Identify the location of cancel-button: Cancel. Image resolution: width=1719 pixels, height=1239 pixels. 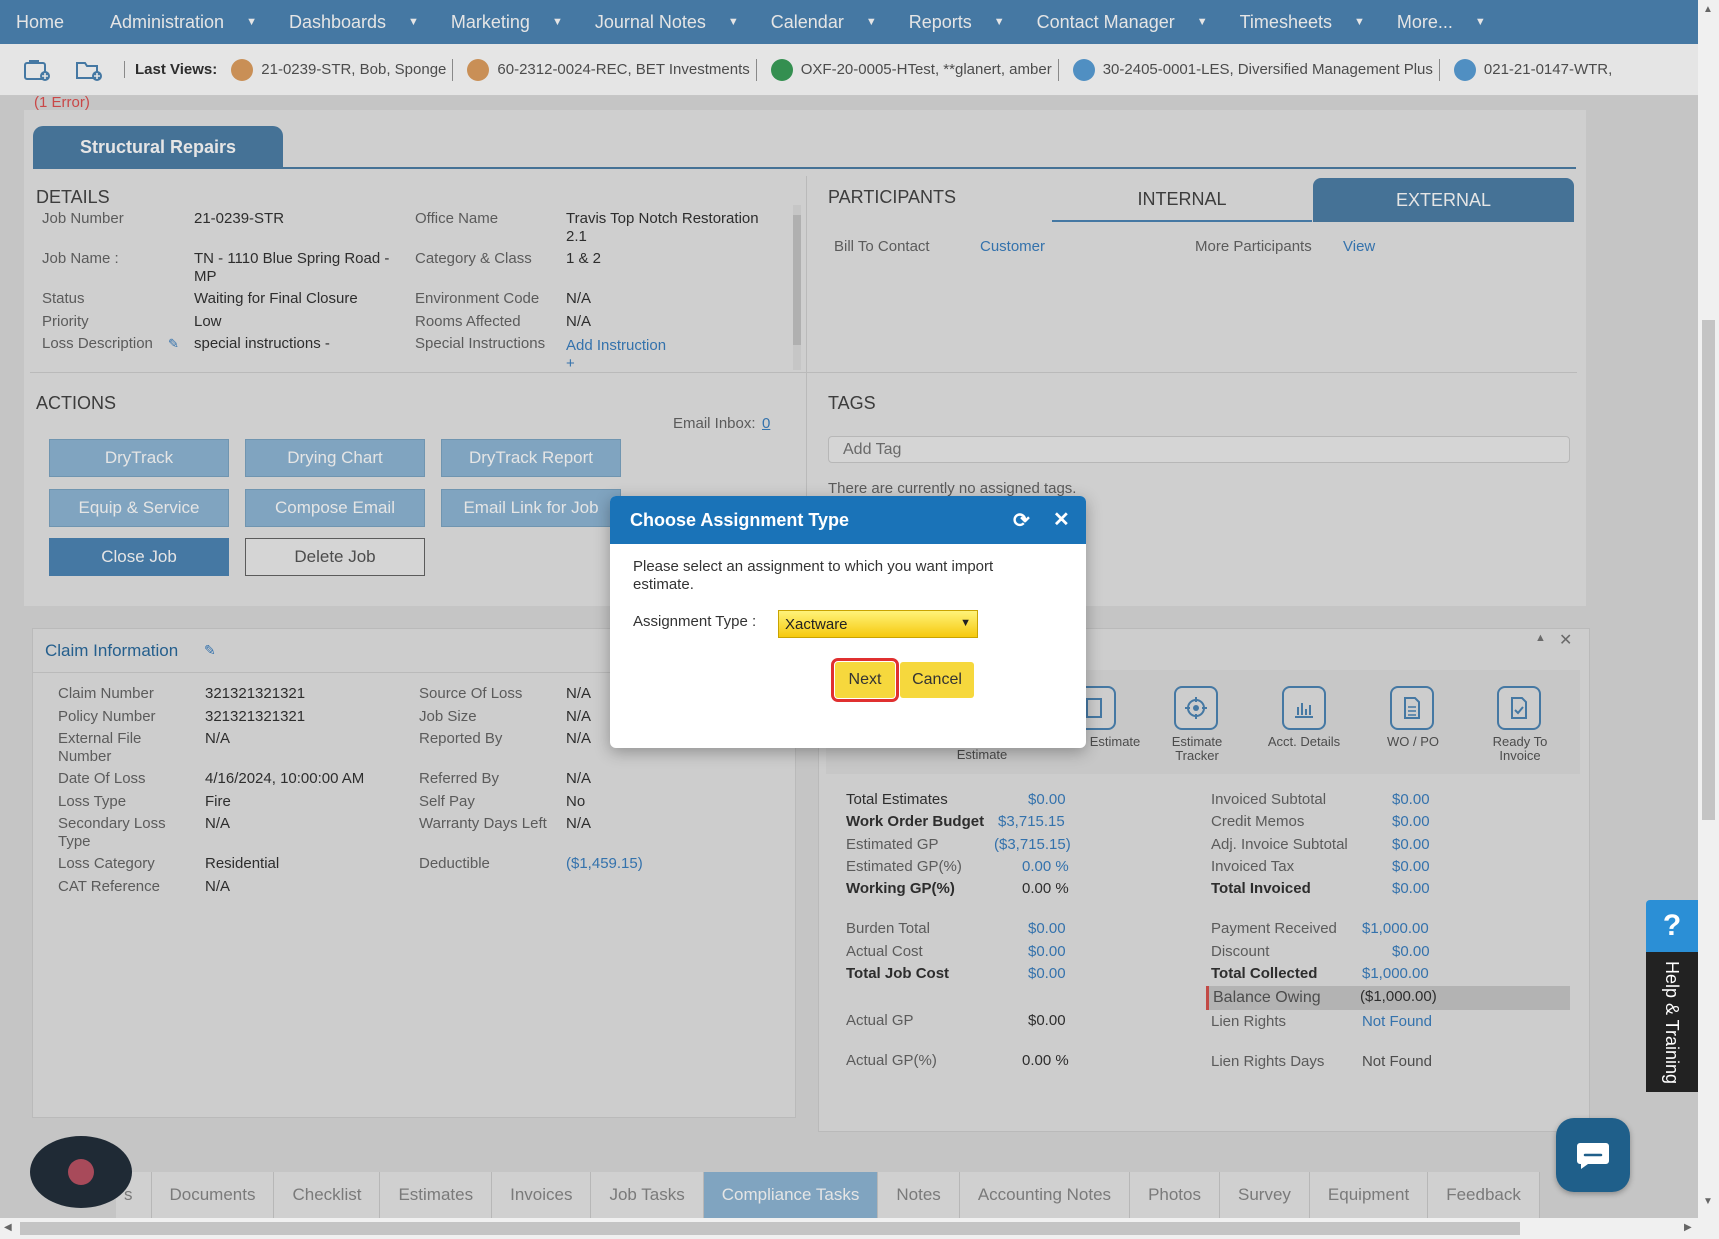
(937, 680).